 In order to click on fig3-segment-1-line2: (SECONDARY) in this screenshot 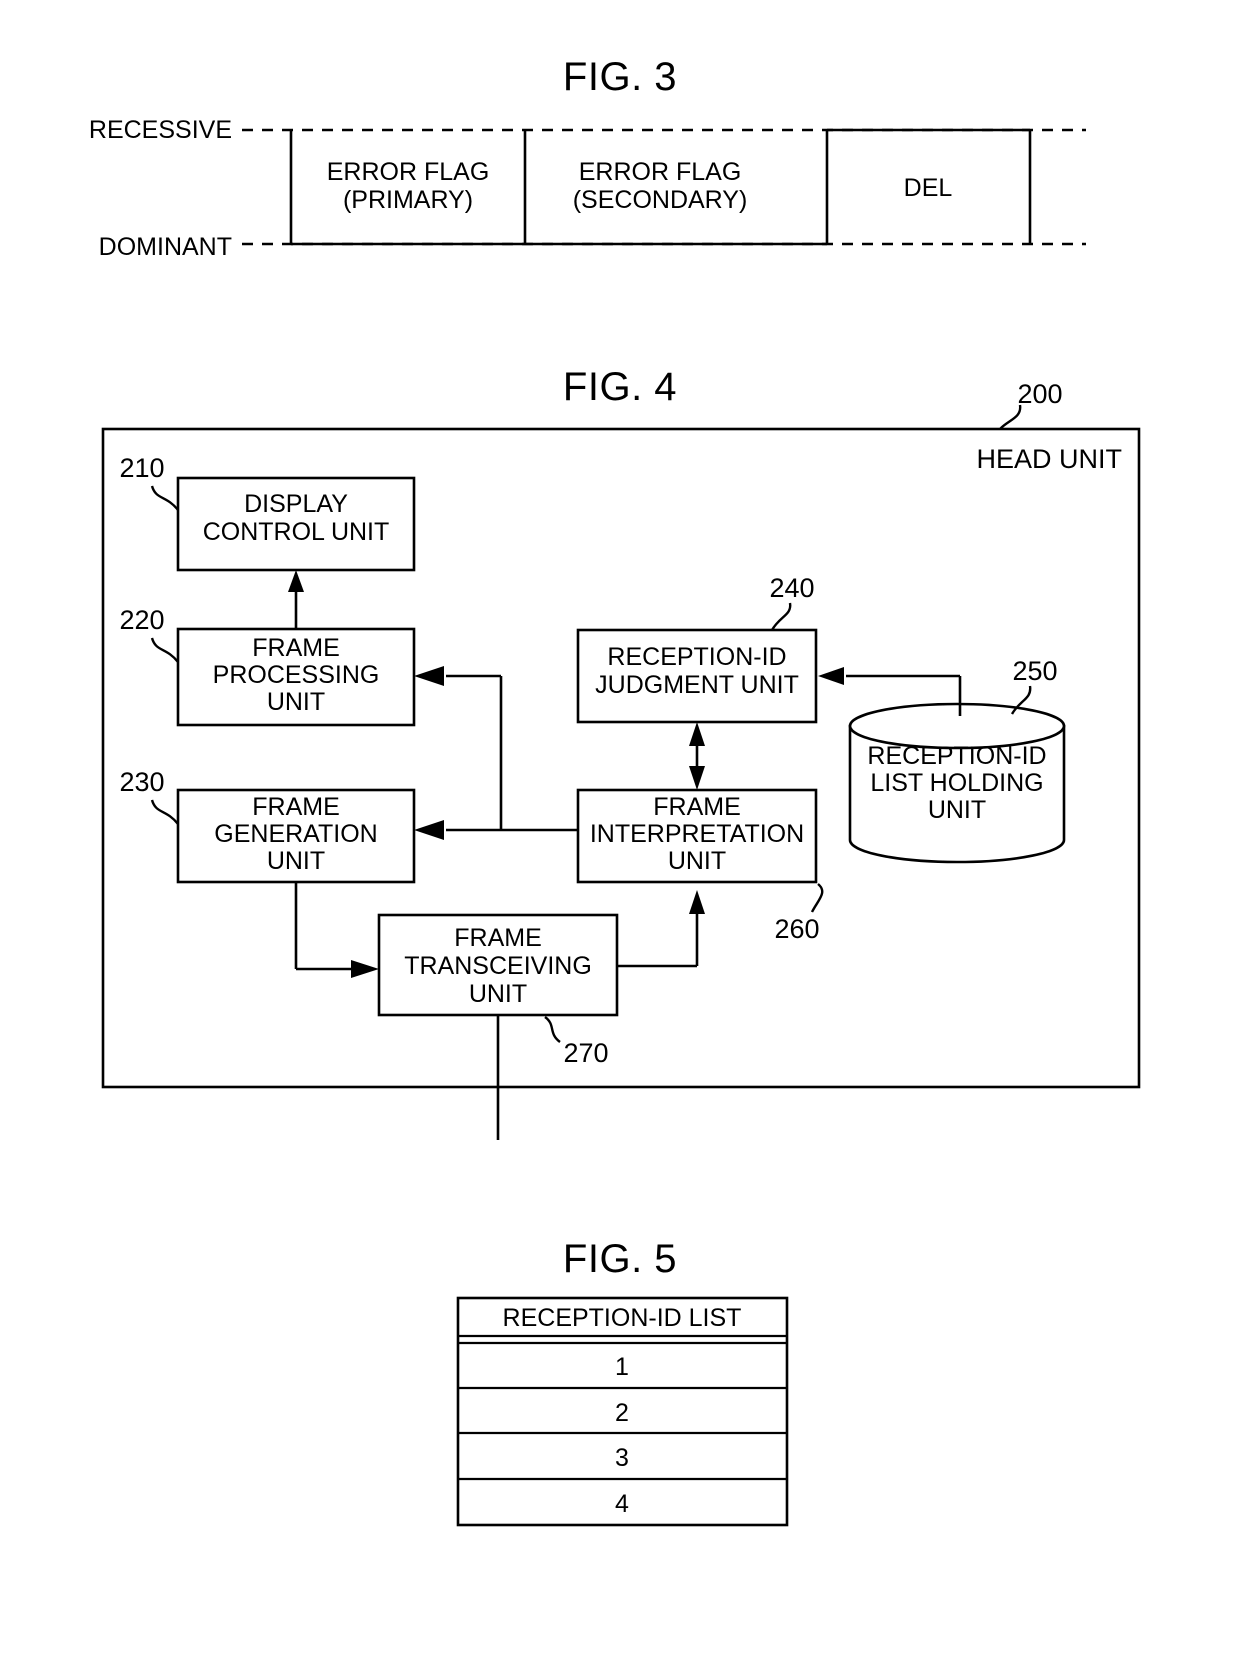, I will do `click(660, 200)`.